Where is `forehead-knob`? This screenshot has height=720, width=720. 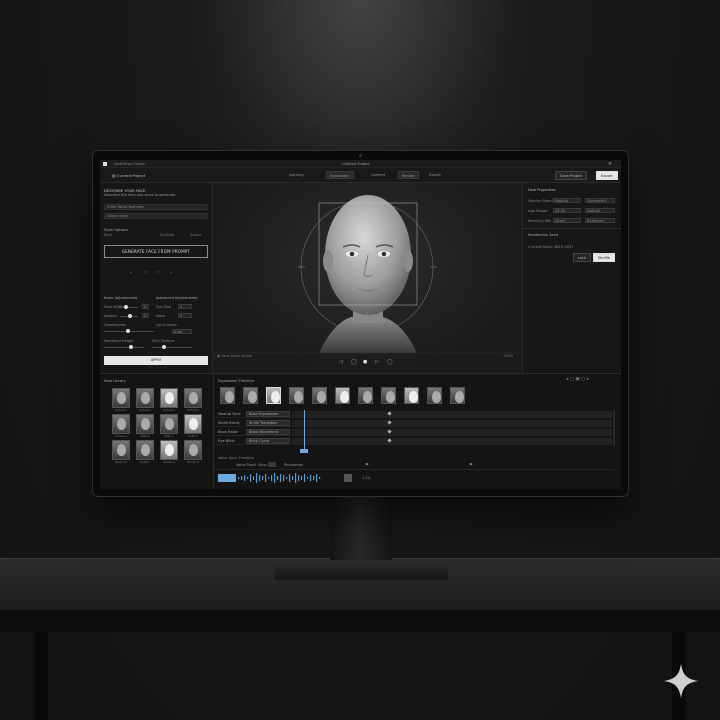
forehead-knob is located at coordinates (131, 347).